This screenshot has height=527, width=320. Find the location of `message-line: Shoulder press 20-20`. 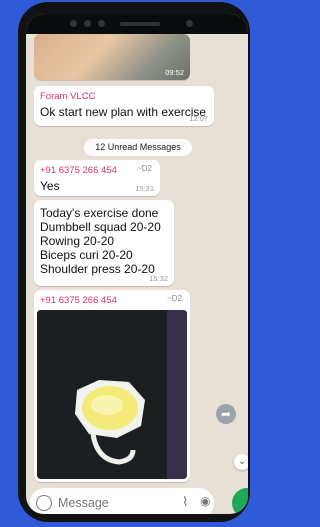

message-line: Shoulder press 20-20 is located at coordinates (97, 269).